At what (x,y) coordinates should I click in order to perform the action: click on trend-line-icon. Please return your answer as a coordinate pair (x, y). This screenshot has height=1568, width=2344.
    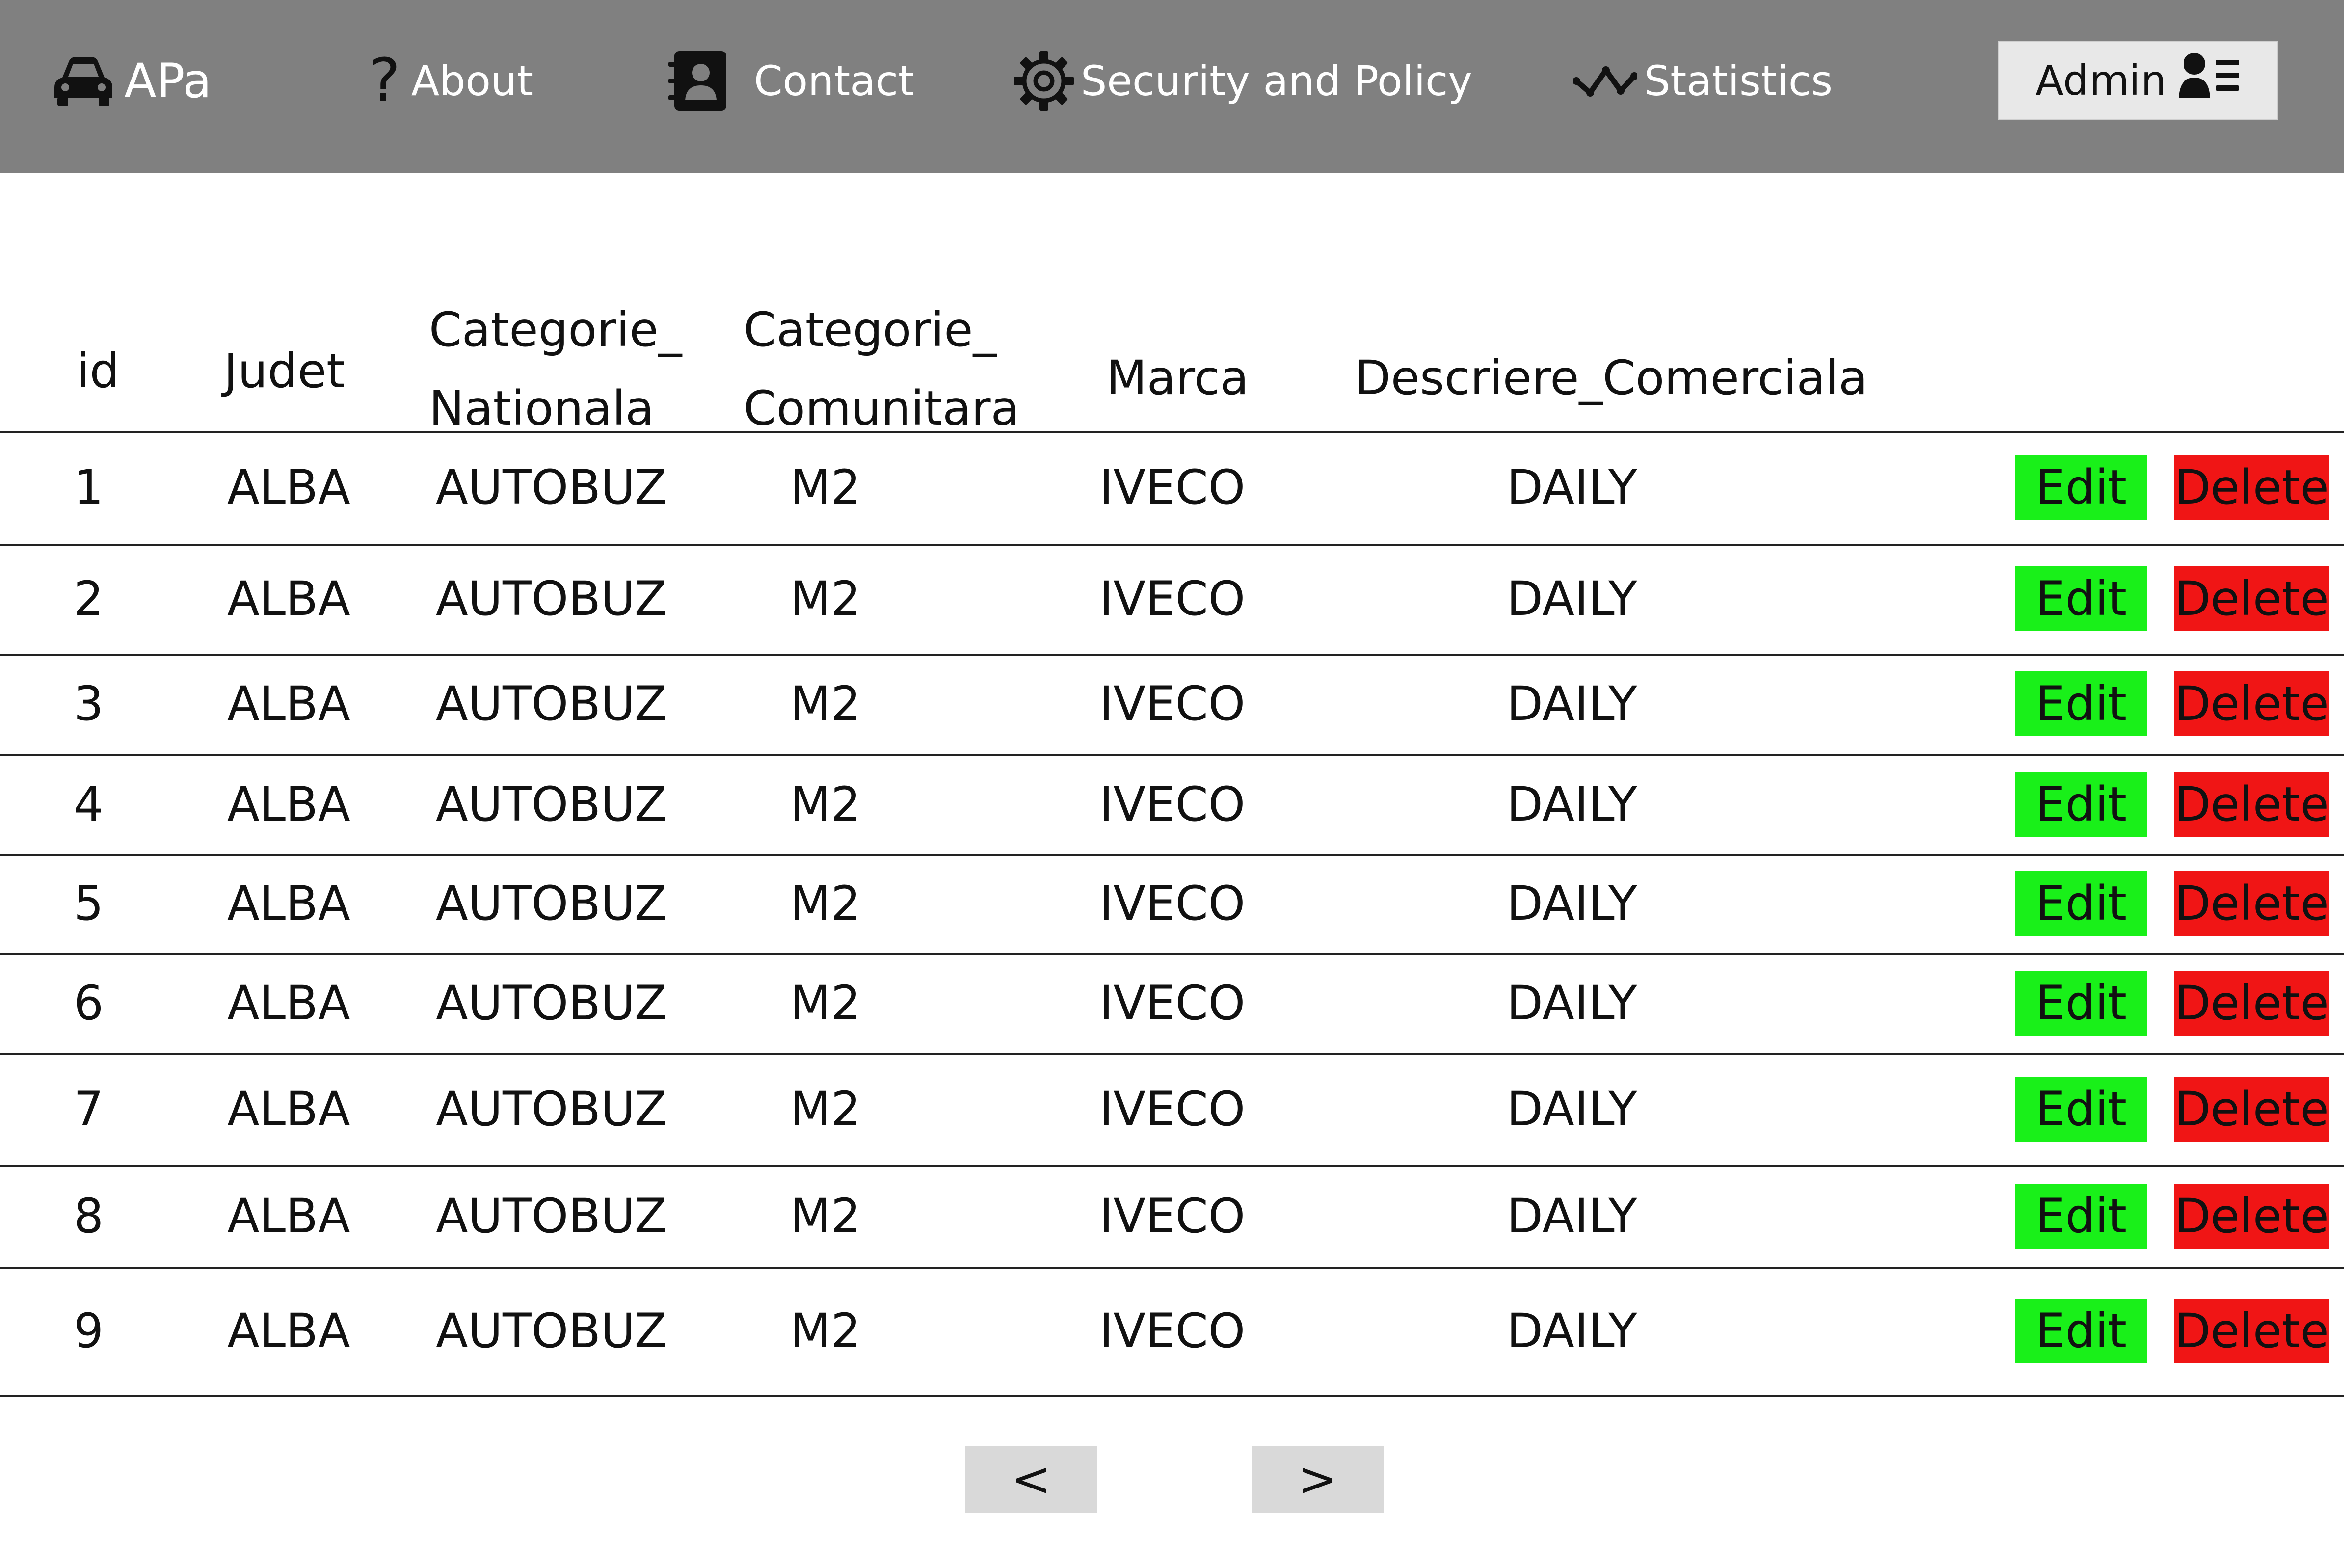
    Looking at the image, I should click on (1605, 81).